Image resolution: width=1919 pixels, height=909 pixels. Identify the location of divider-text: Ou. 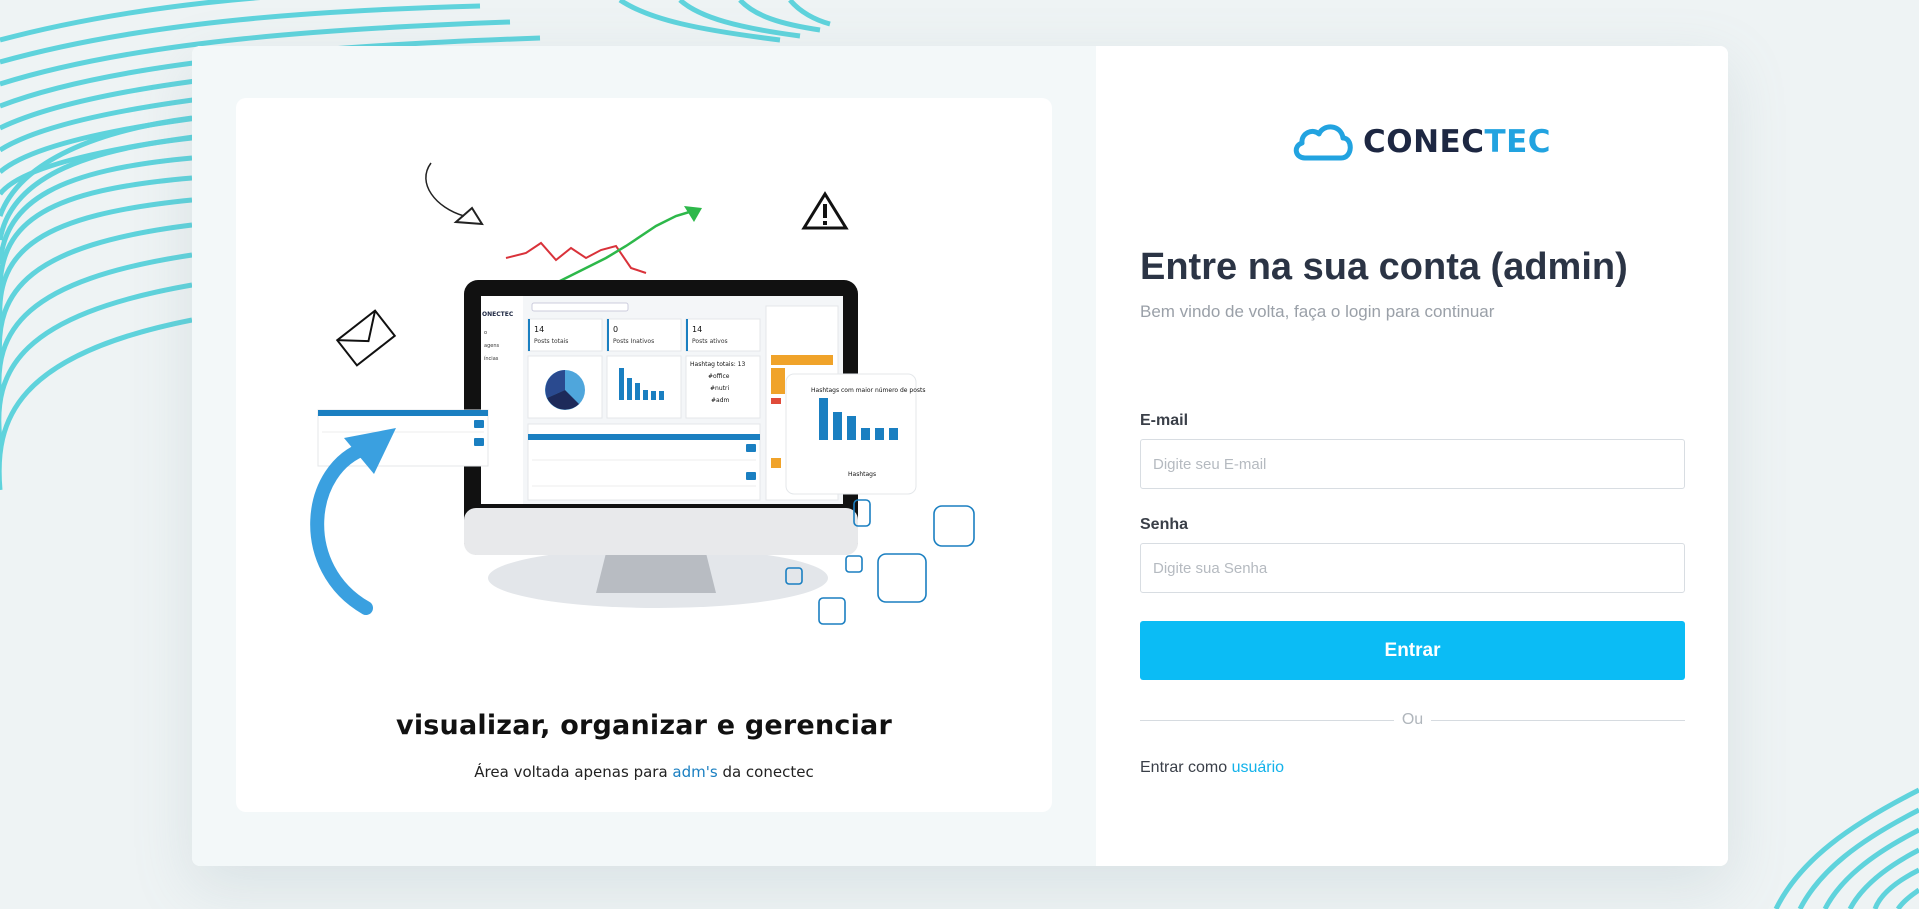
(1412, 719).